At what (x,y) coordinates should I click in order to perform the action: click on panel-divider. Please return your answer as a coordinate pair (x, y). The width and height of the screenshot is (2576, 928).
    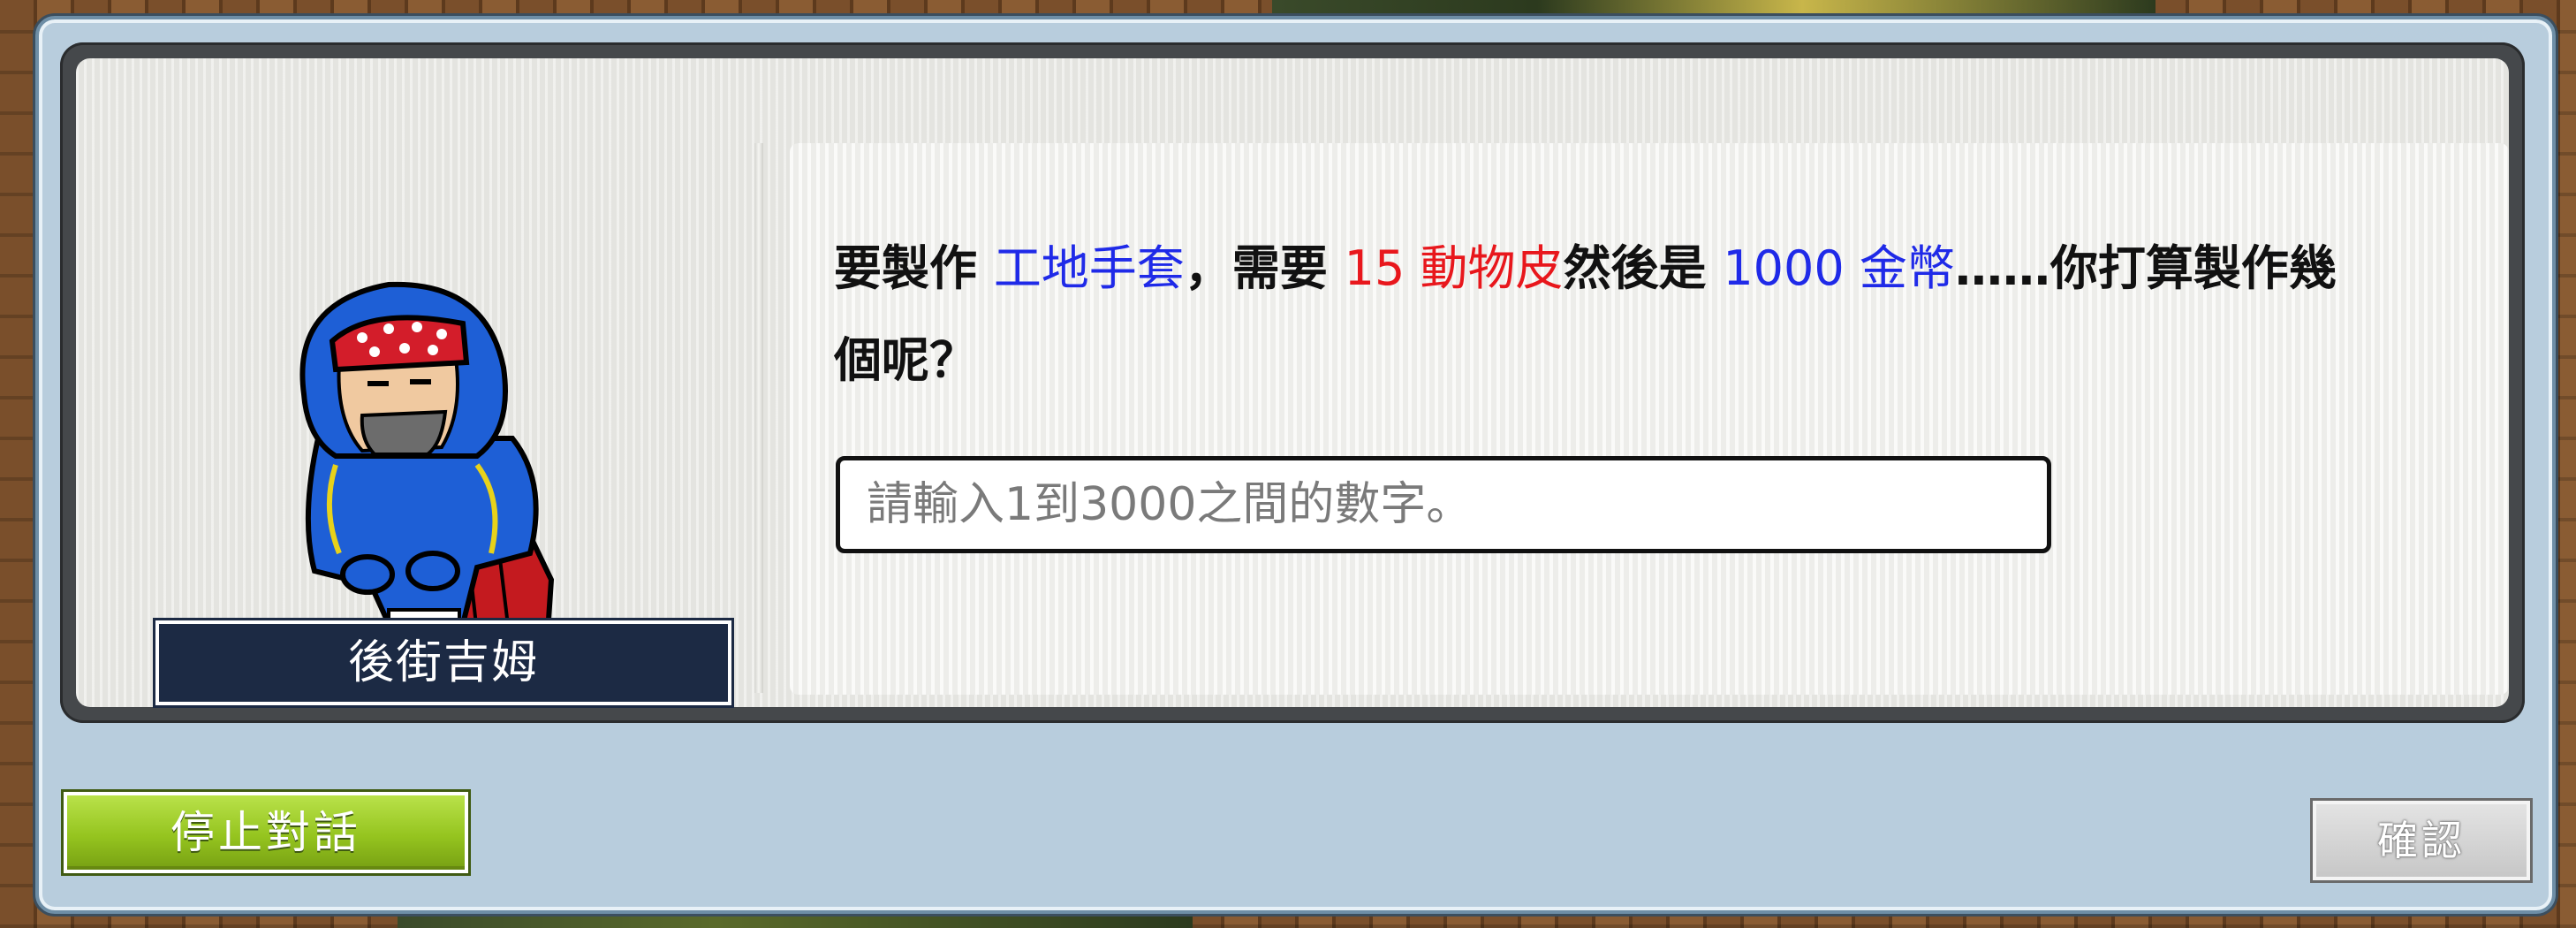
    Looking at the image, I should click on (759, 418).